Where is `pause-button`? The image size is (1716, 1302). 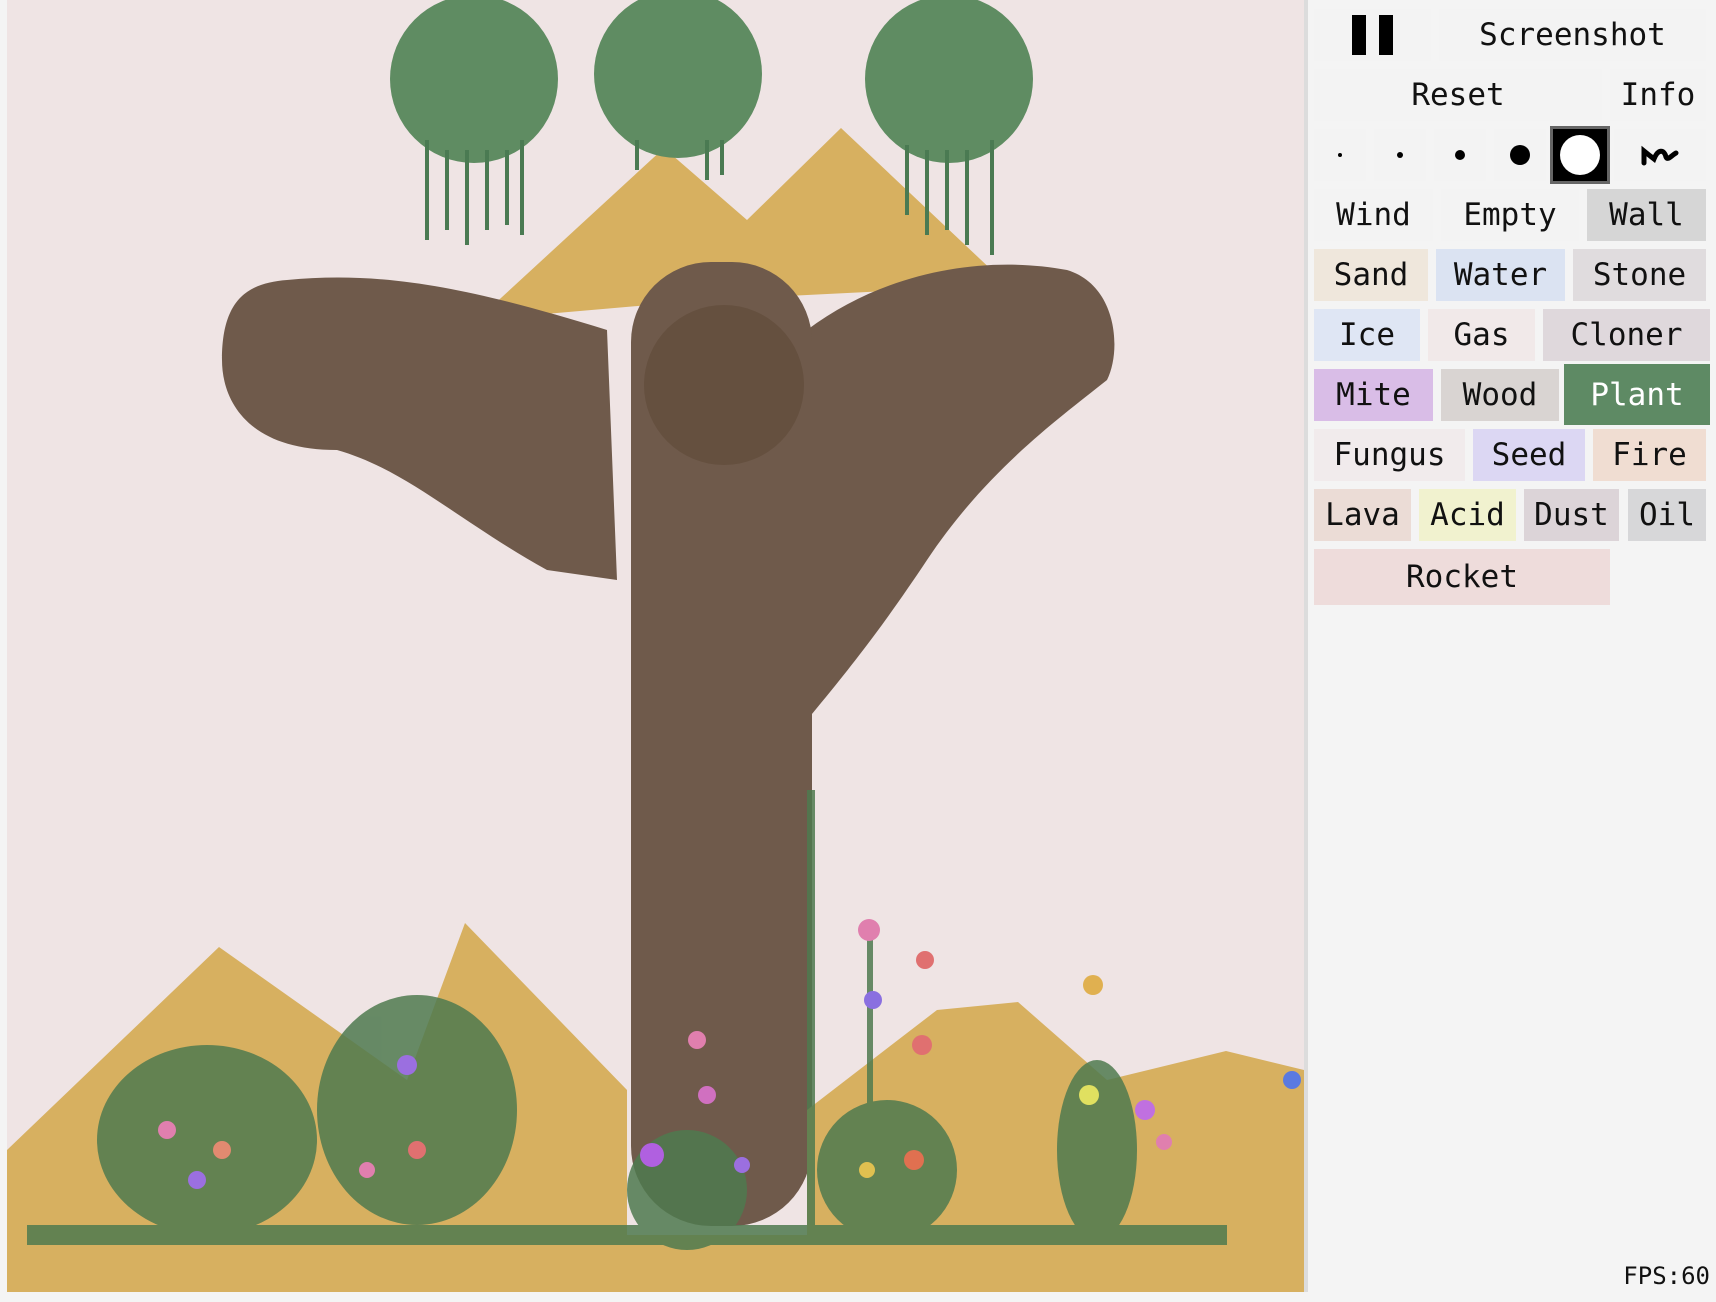
pause-button is located at coordinates (1372, 35).